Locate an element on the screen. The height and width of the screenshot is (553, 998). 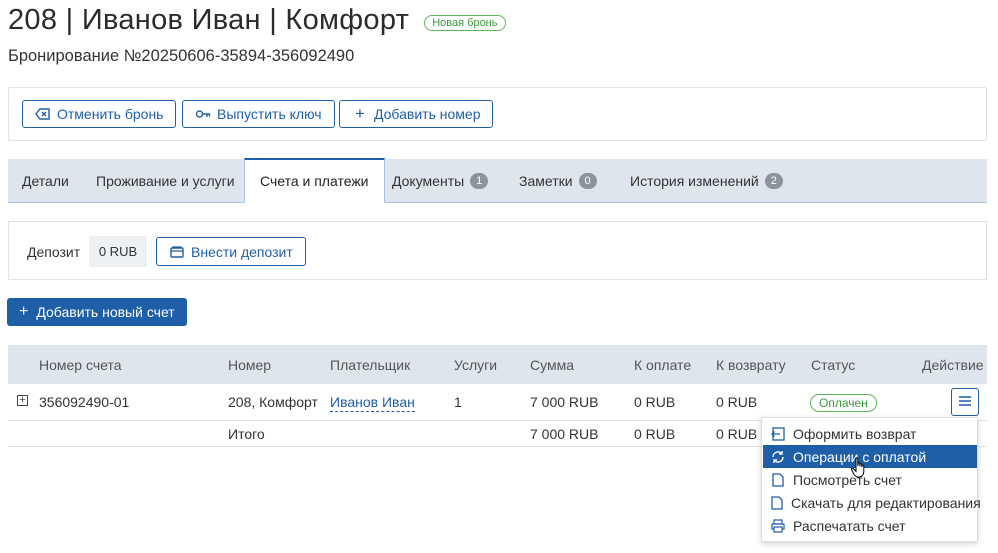
deposit-panel: Депозит 0 RUB Внести депозит is located at coordinates (497, 250).